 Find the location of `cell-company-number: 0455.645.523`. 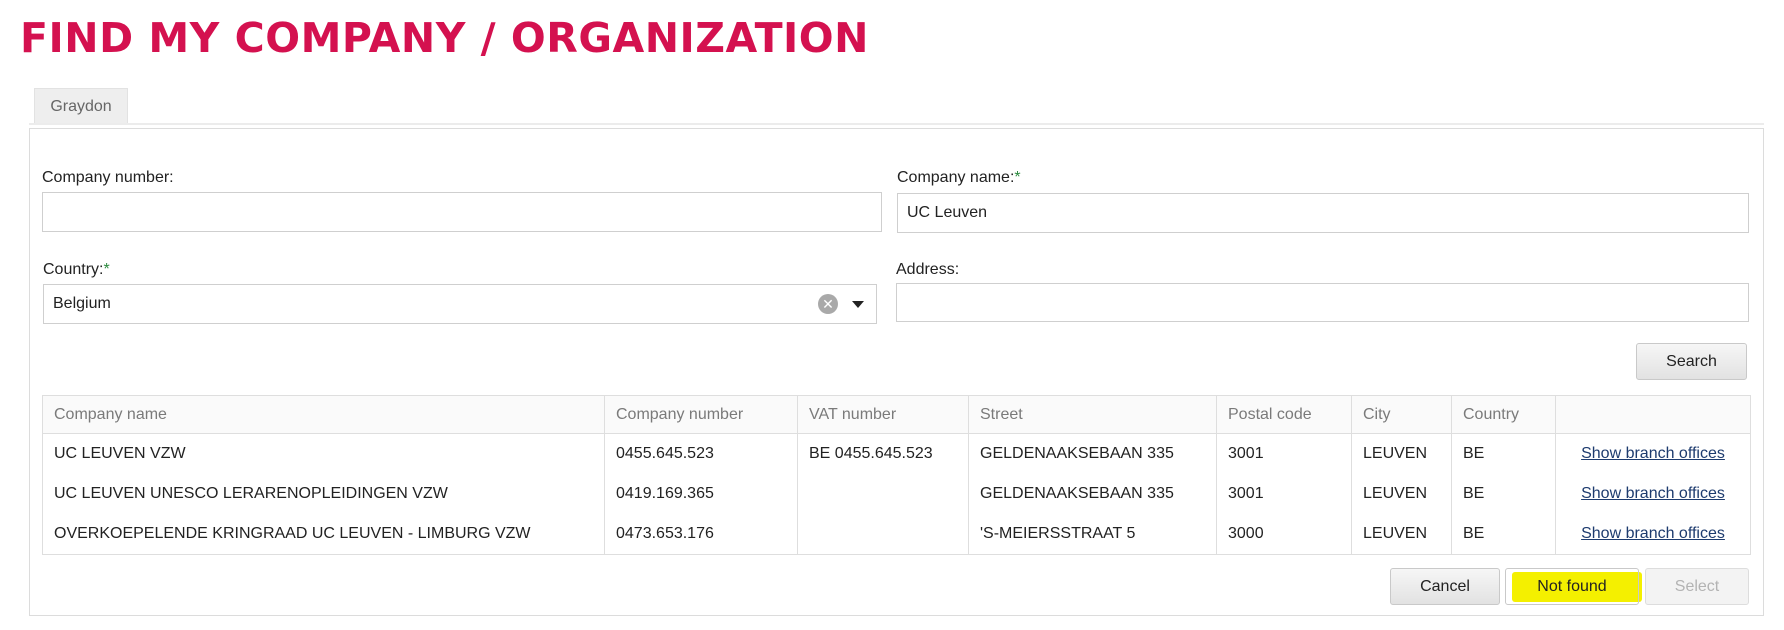

cell-company-number: 0455.645.523 is located at coordinates (701, 453).